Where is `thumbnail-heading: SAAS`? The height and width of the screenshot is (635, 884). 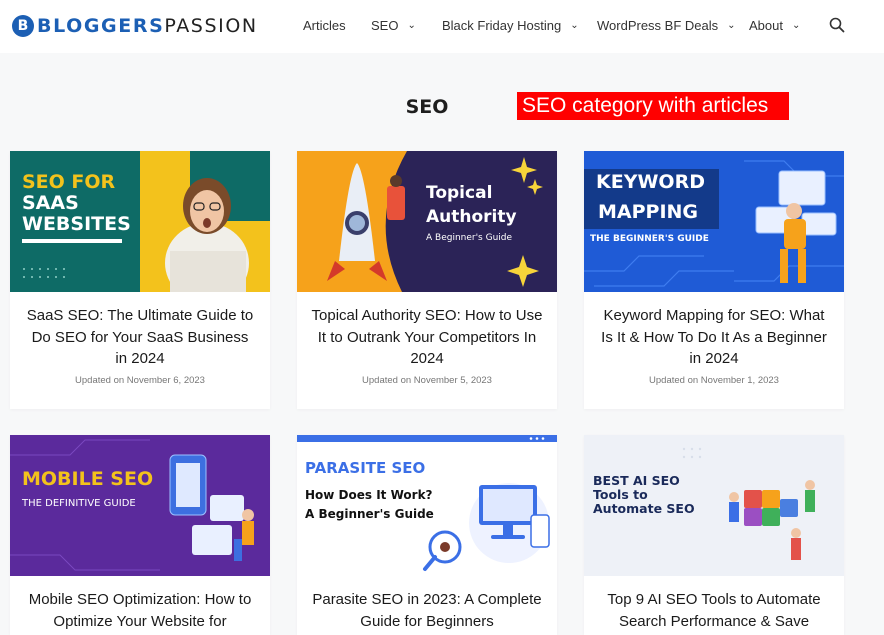 thumbnail-heading: SAAS is located at coordinates (50, 203).